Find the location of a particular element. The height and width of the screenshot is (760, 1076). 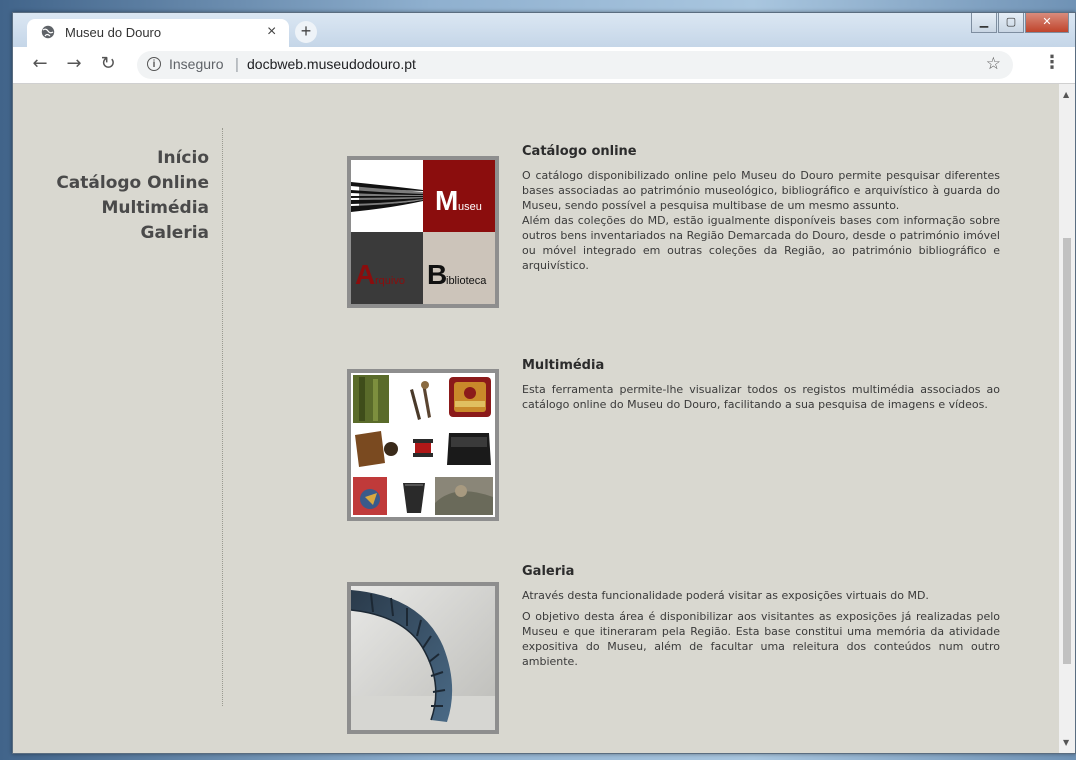

reload-icon: ↻ is located at coordinates (108, 63).